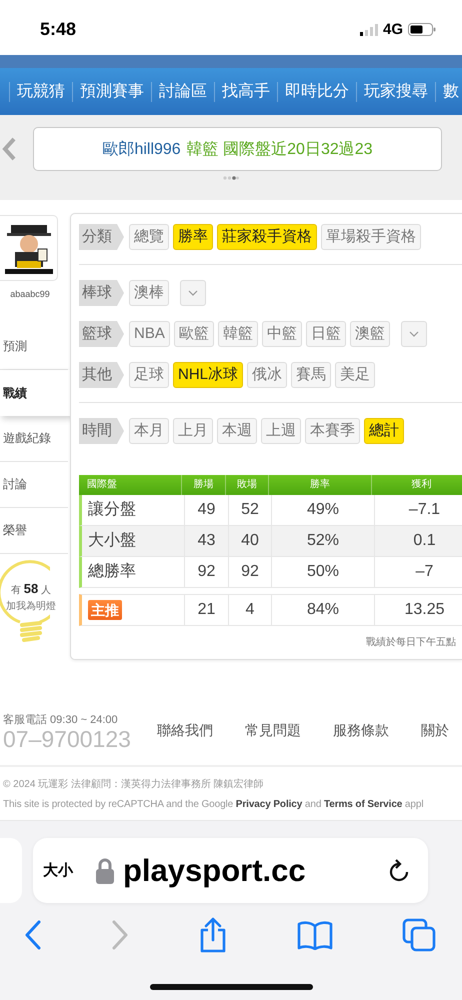 The width and height of the screenshot is (462, 1000). I want to click on featured-badge: 主推, so click(105, 610).